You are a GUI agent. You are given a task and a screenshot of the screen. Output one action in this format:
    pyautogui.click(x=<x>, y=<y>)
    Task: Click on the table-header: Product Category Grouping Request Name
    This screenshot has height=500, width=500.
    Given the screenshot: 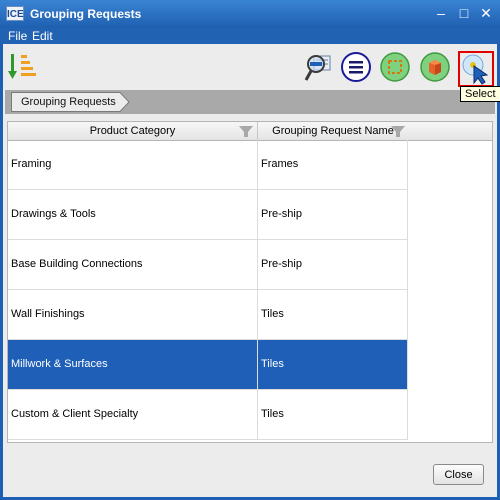 What is the action you would take?
    pyautogui.click(x=250, y=131)
    